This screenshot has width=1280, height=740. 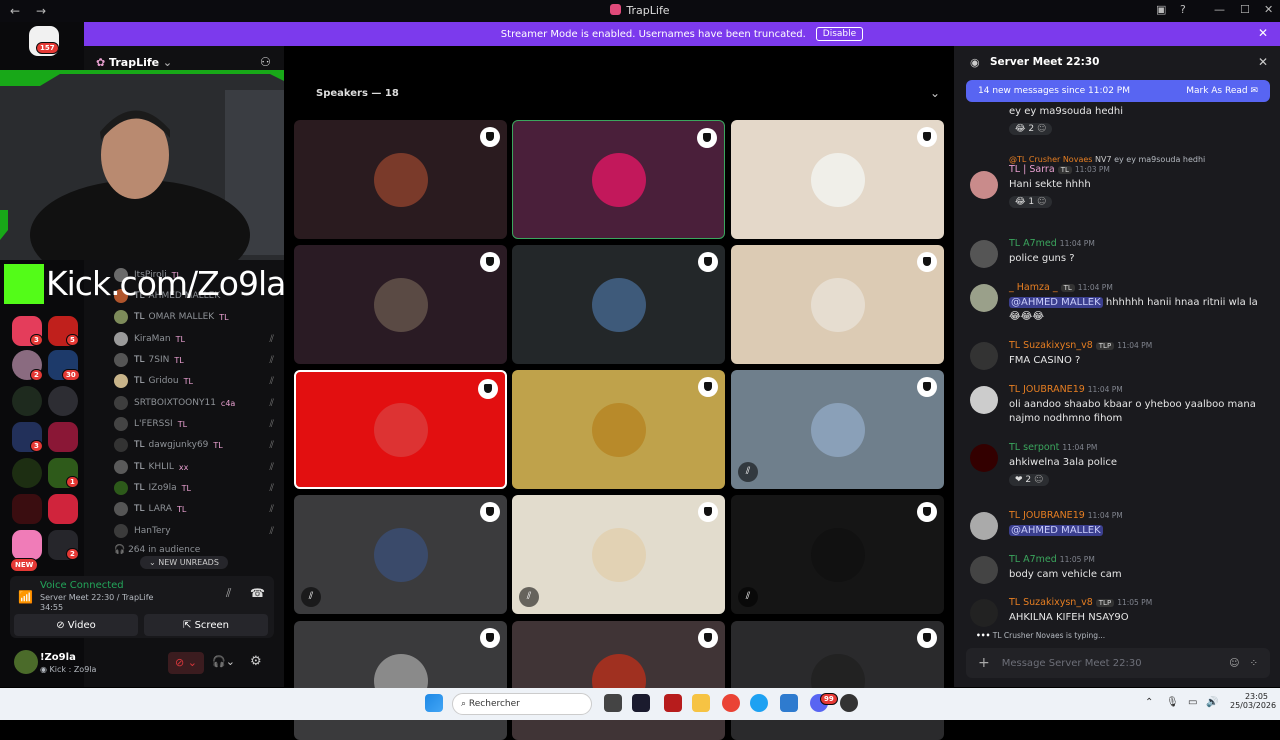 I want to click on maximize-button: ☐, so click(x=1245, y=9).